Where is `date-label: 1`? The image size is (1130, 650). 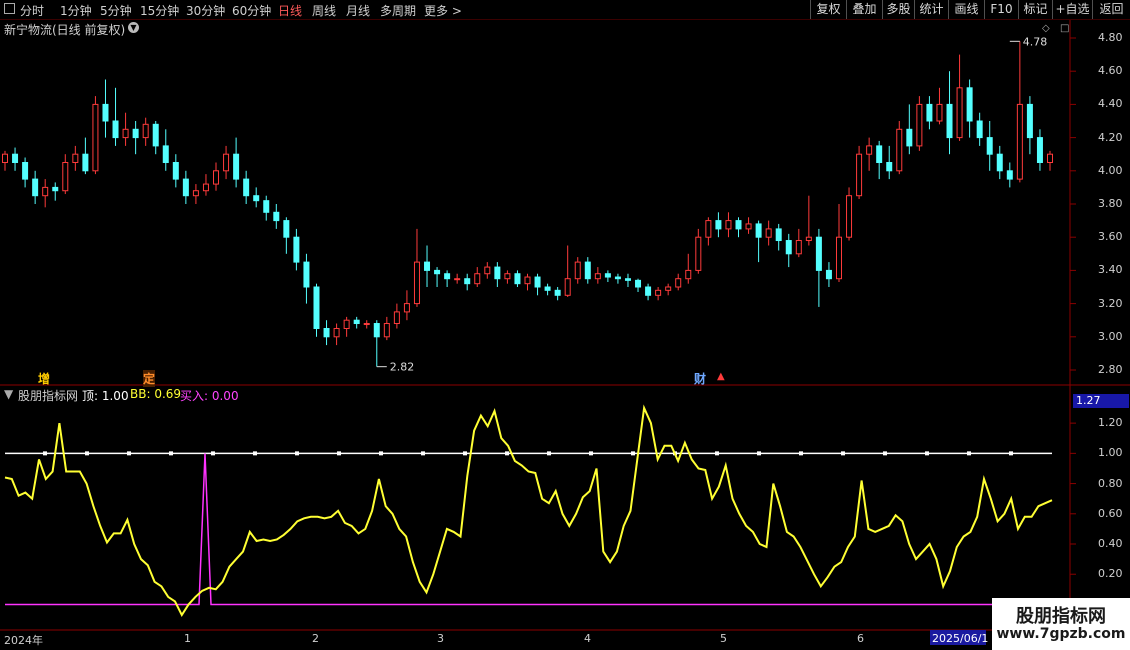
date-label: 1 is located at coordinates (187, 638).